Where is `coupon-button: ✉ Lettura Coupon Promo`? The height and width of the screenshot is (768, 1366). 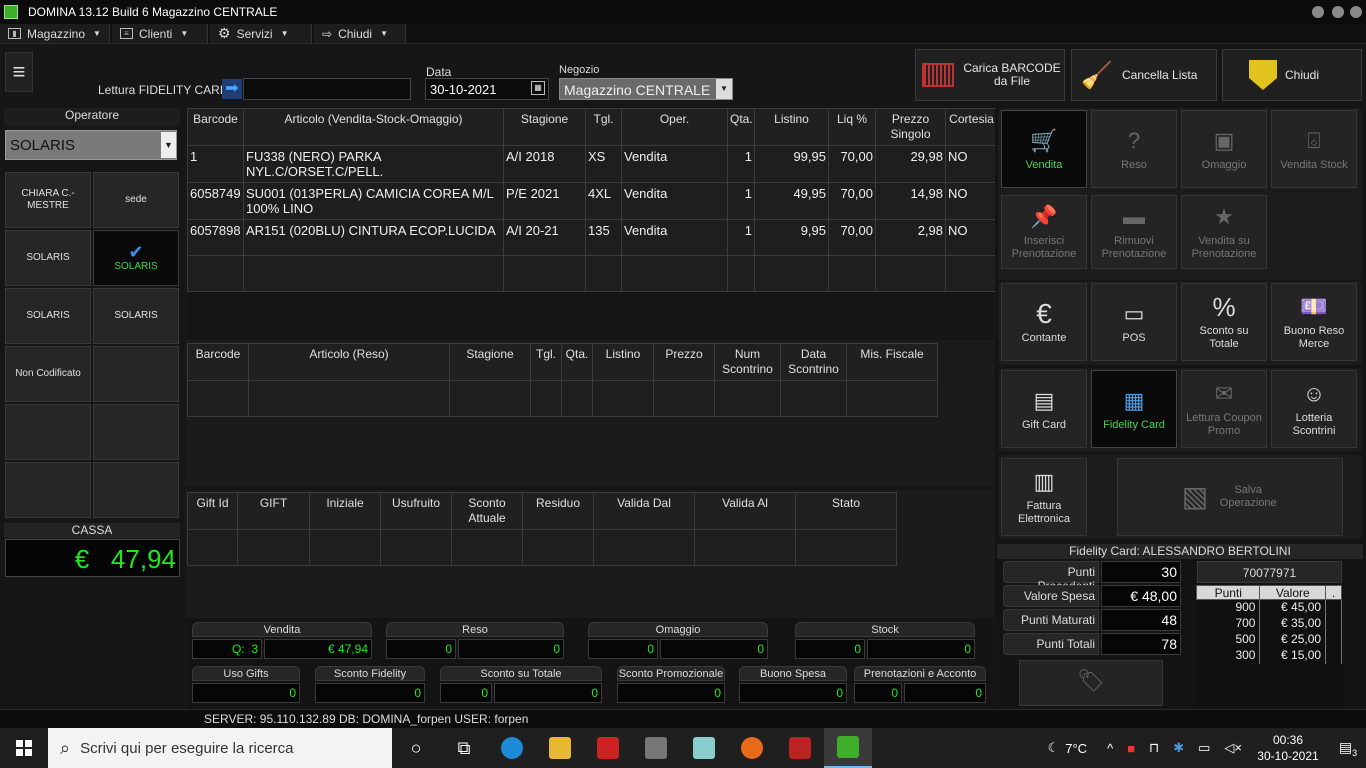
coupon-button: ✉ Lettura Coupon Promo is located at coordinates (1224, 409).